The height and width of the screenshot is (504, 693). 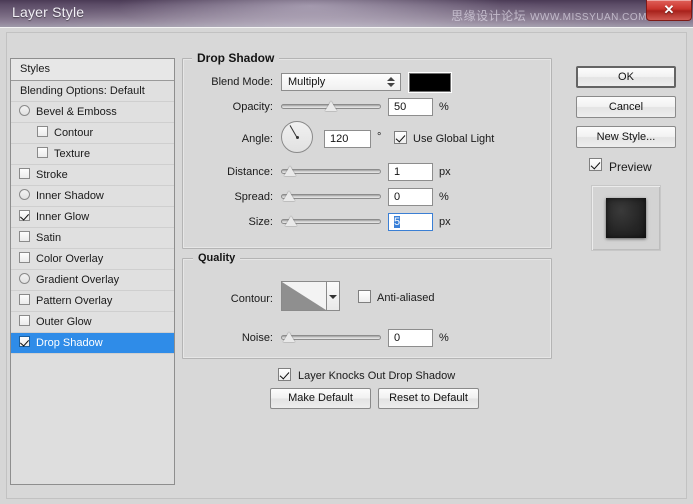 I want to click on watermark: 思缘设计论坛 WWW.MISSYUAN.COM, so click(x=549, y=15).